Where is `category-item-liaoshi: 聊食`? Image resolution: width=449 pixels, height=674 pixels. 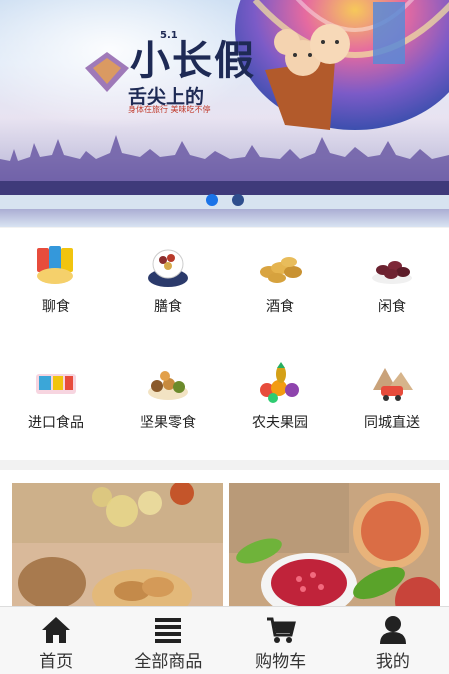
category-item-liaoshi: 聊食 is located at coordinates (56, 286).